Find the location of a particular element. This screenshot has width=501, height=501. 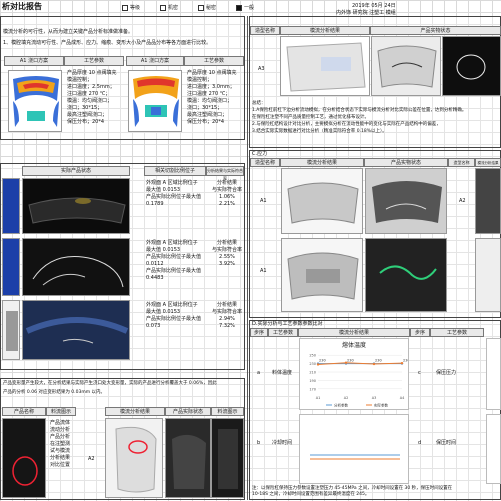

row-2-rate-line-1: 分析结果 is located at coordinates (226, 243).